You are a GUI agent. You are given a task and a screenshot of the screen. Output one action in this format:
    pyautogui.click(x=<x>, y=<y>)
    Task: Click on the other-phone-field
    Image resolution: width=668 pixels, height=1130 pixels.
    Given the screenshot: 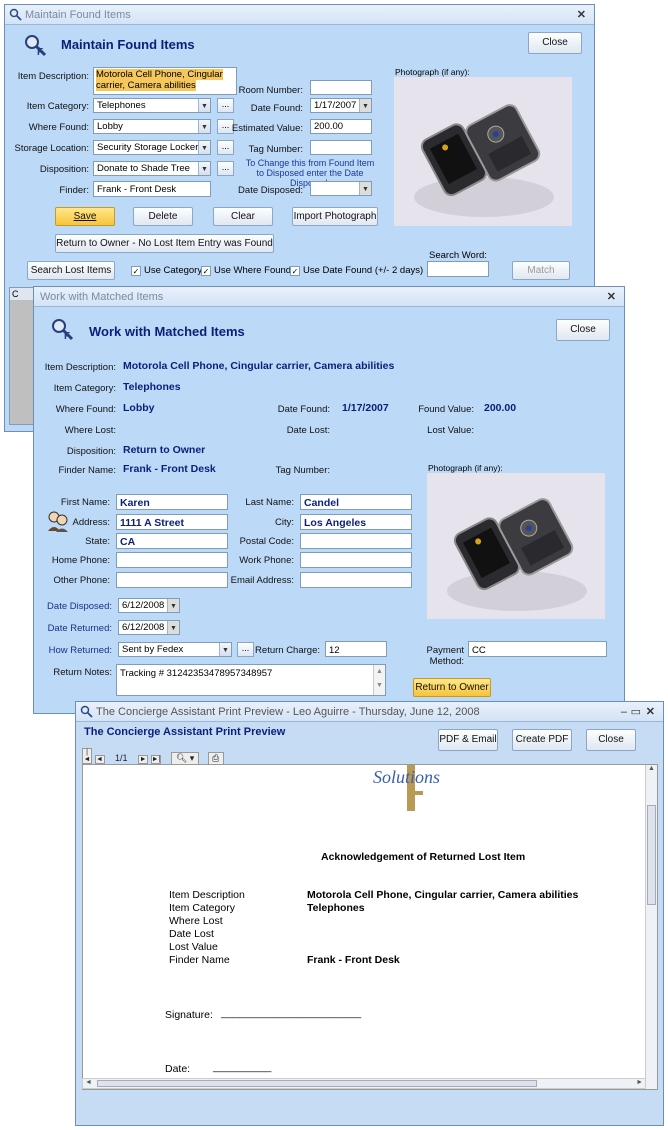 What is the action you would take?
    pyautogui.click(x=172, y=580)
    